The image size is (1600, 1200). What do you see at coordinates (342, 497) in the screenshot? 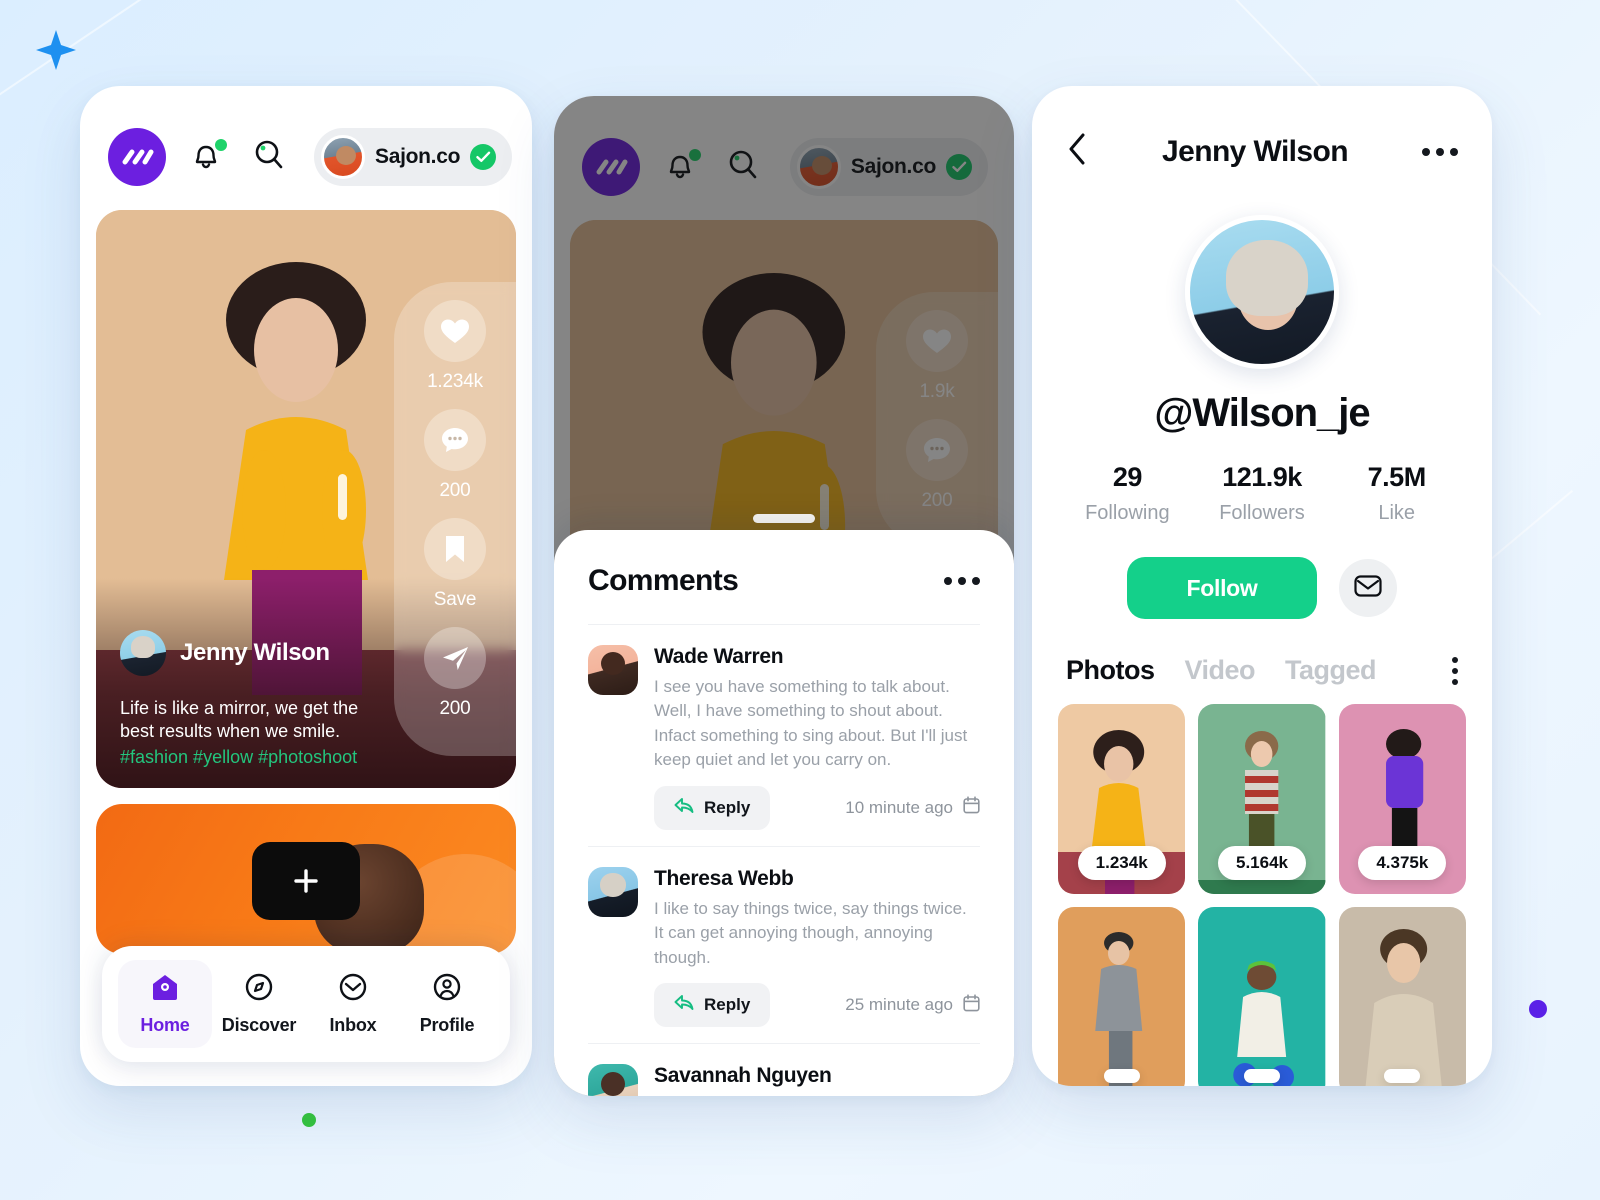
I see `scroll-indicator` at bounding box center [342, 497].